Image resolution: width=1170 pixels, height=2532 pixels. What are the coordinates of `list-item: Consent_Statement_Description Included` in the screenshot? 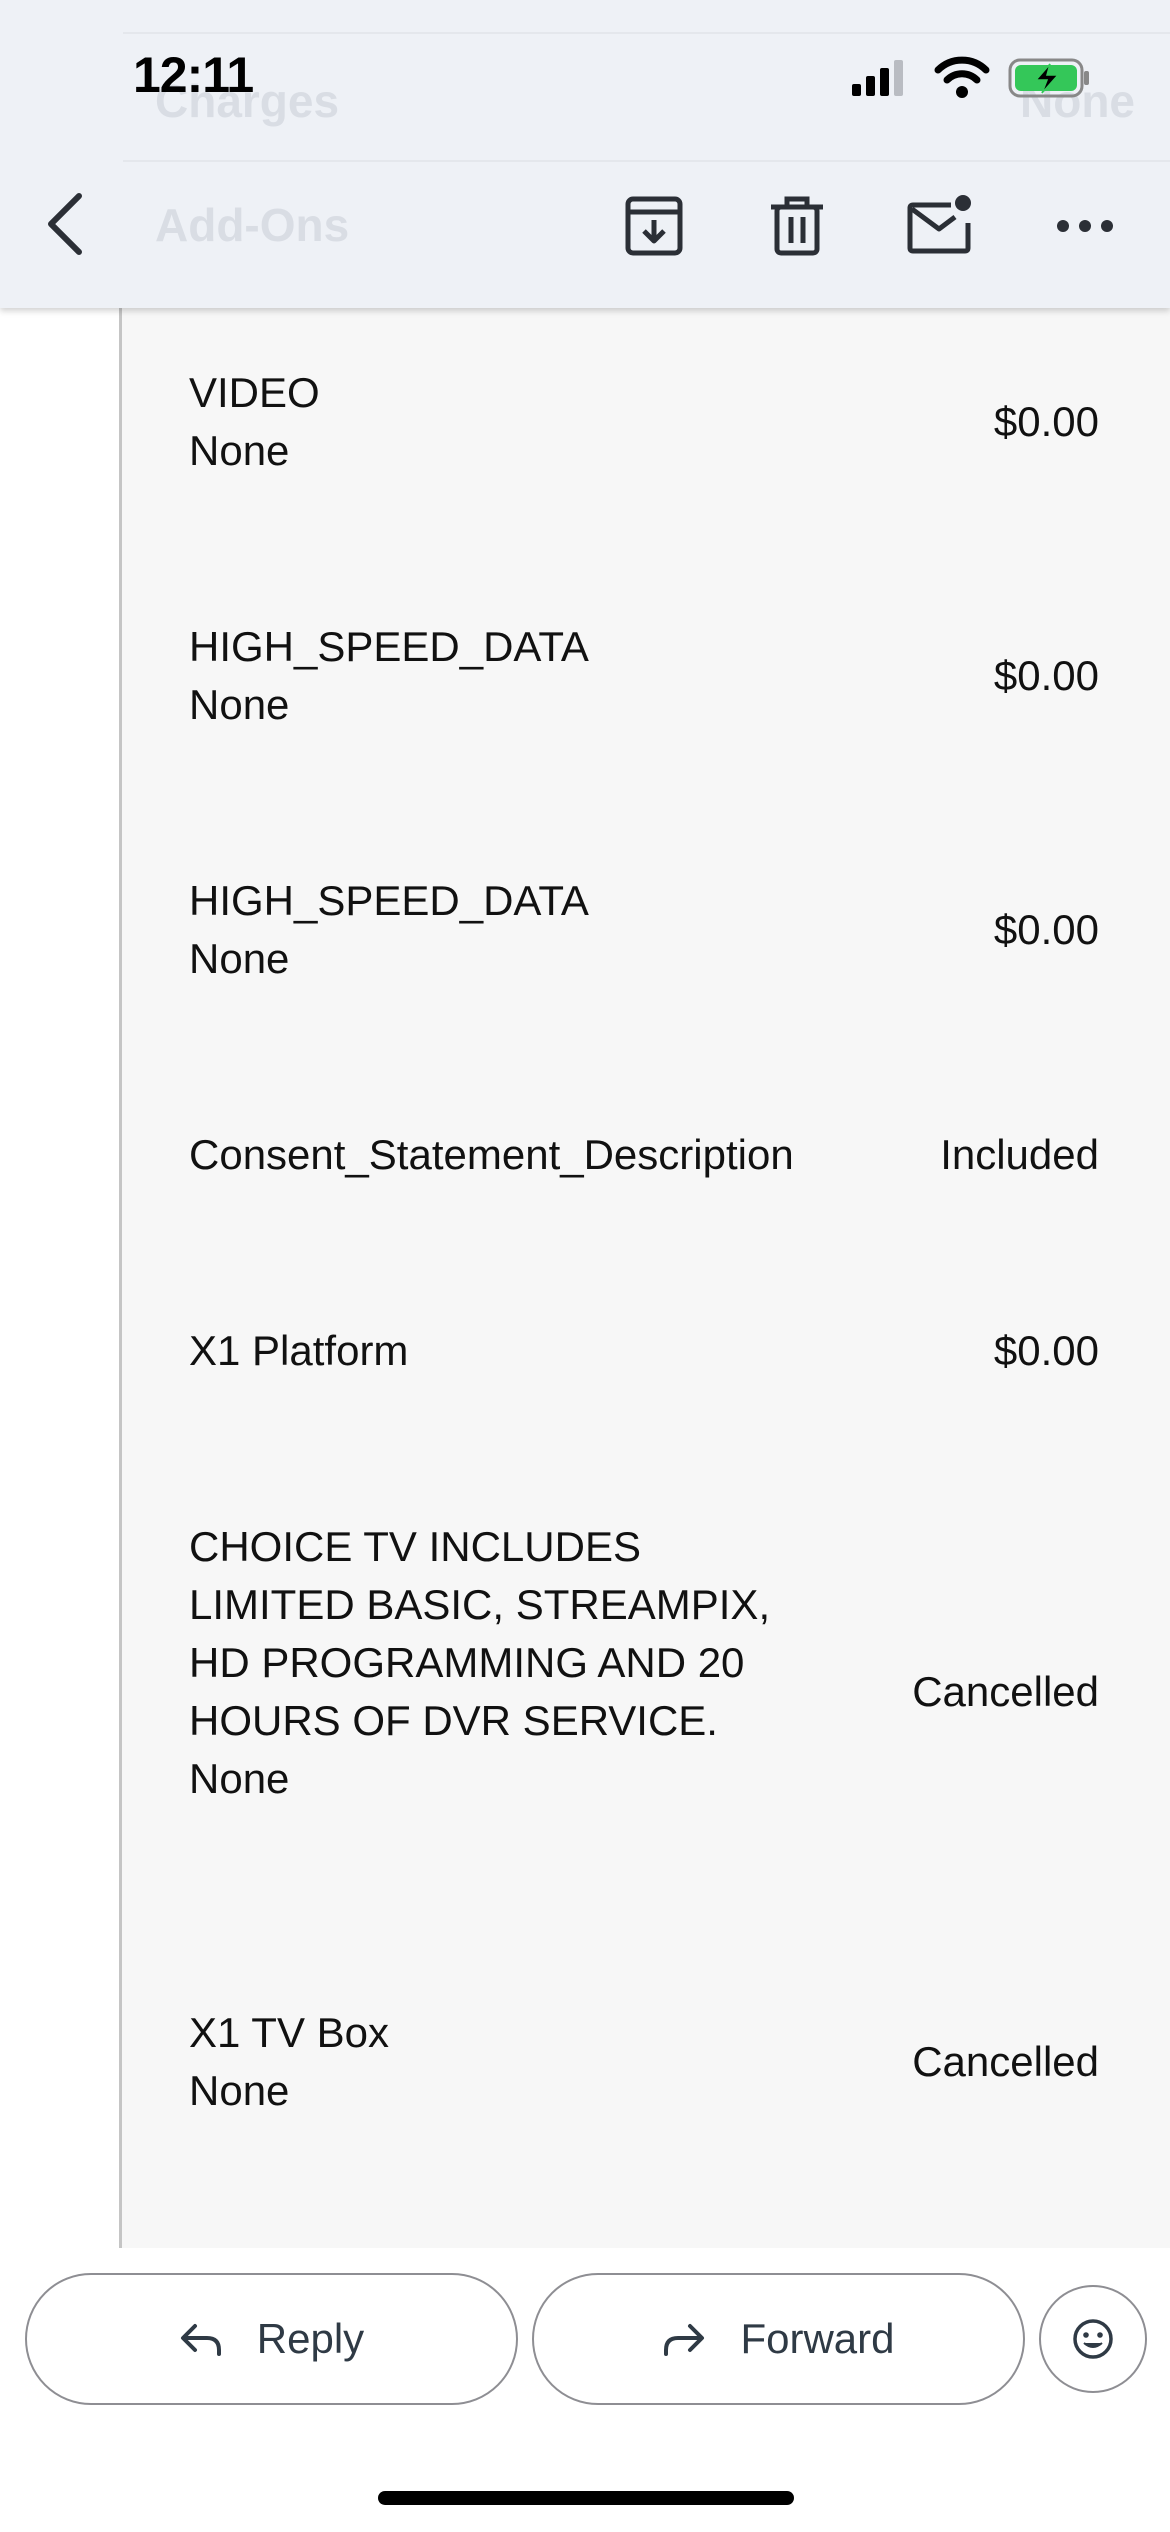 It's located at (644, 1155).